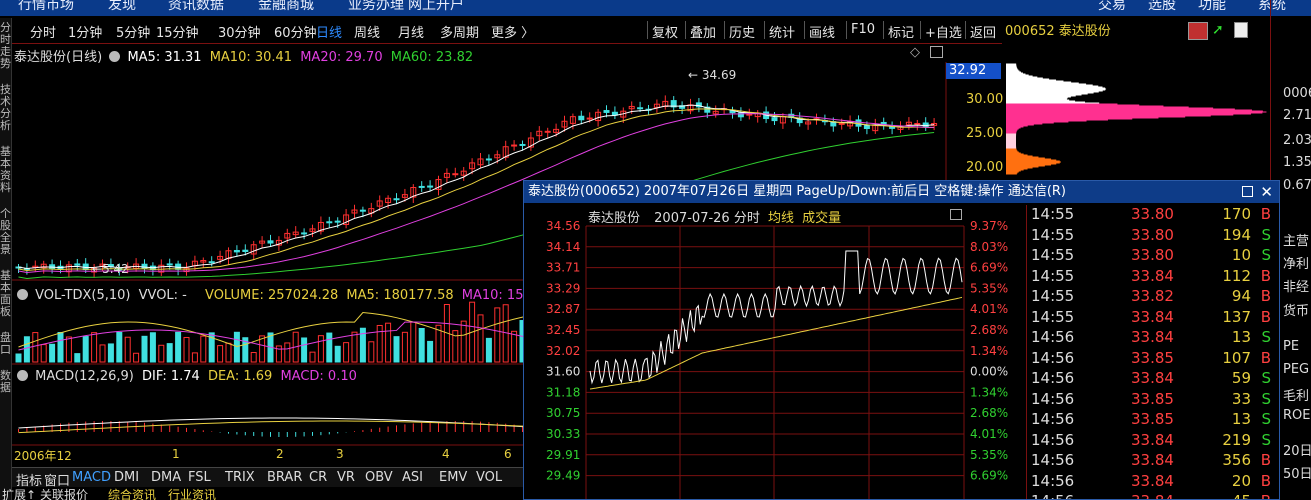 The height and width of the screenshot is (500, 1311). What do you see at coordinates (563, 351) in the screenshot?
I see `price-axis-label: 32.02` at bounding box center [563, 351].